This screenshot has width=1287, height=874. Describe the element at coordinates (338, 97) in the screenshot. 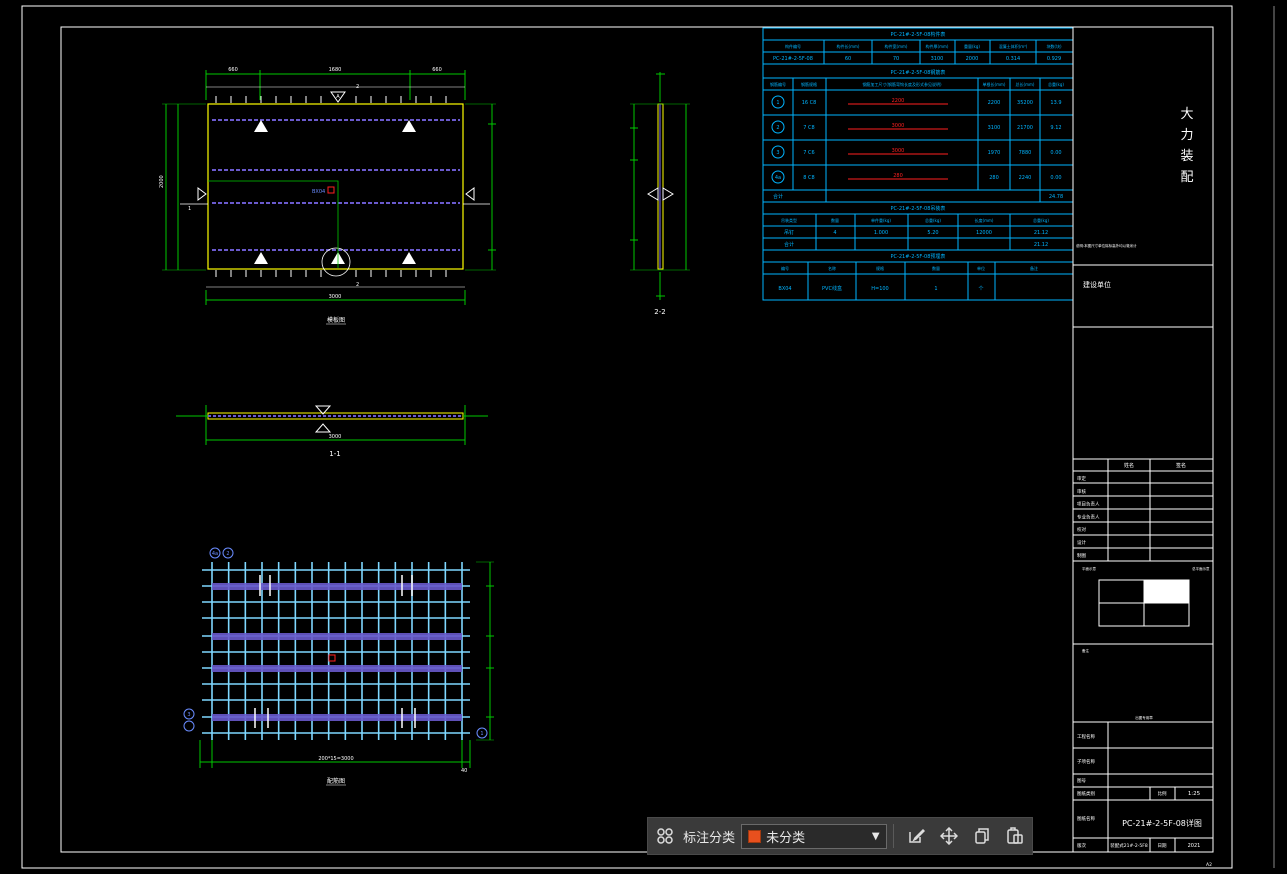

I see `plan-marker-a-top: A` at that location.